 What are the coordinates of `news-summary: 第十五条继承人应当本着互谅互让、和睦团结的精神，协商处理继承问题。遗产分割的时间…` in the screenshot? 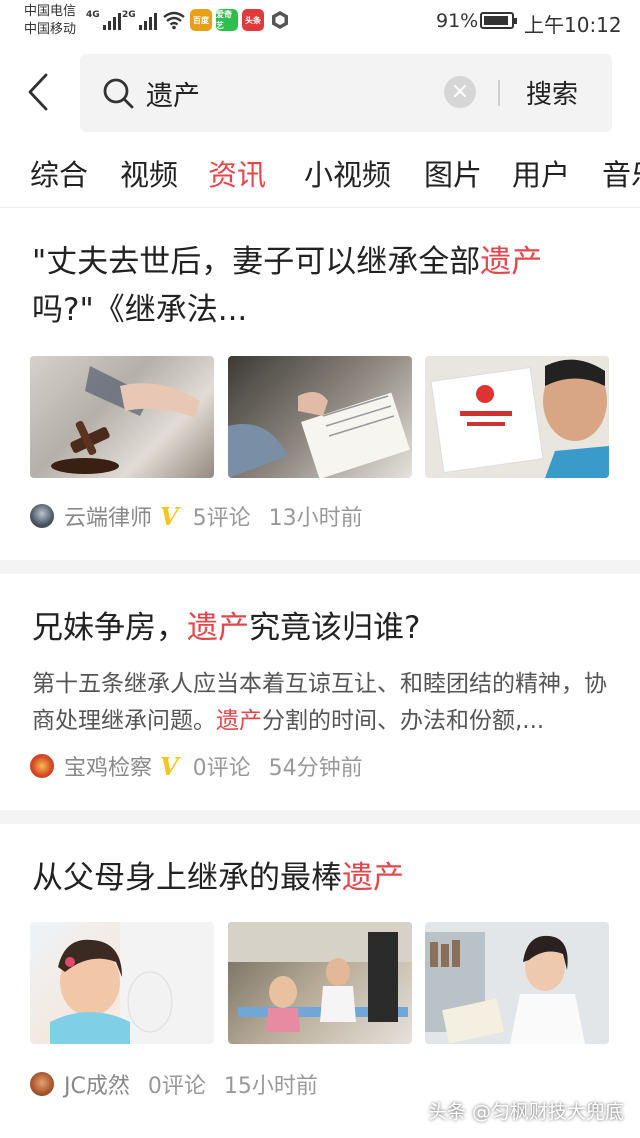 It's located at (319, 702).